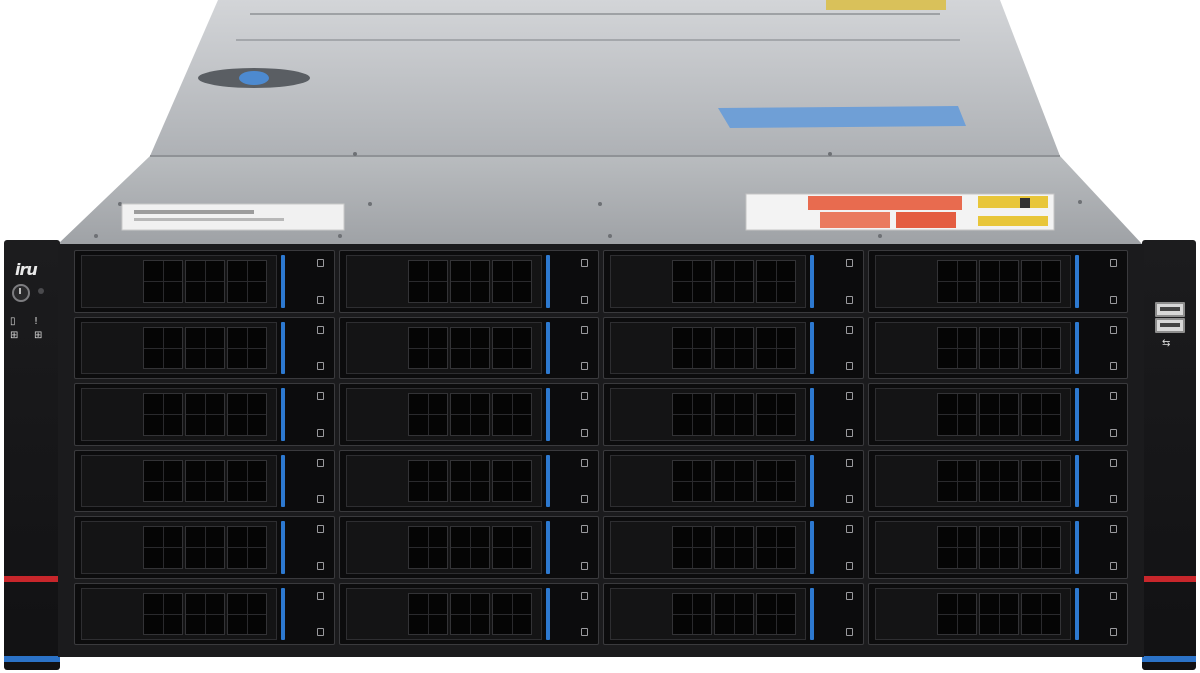 The height and width of the screenshot is (673, 1200). Describe the element at coordinates (21, 293) in the screenshot. I see `power-icon` at that location.